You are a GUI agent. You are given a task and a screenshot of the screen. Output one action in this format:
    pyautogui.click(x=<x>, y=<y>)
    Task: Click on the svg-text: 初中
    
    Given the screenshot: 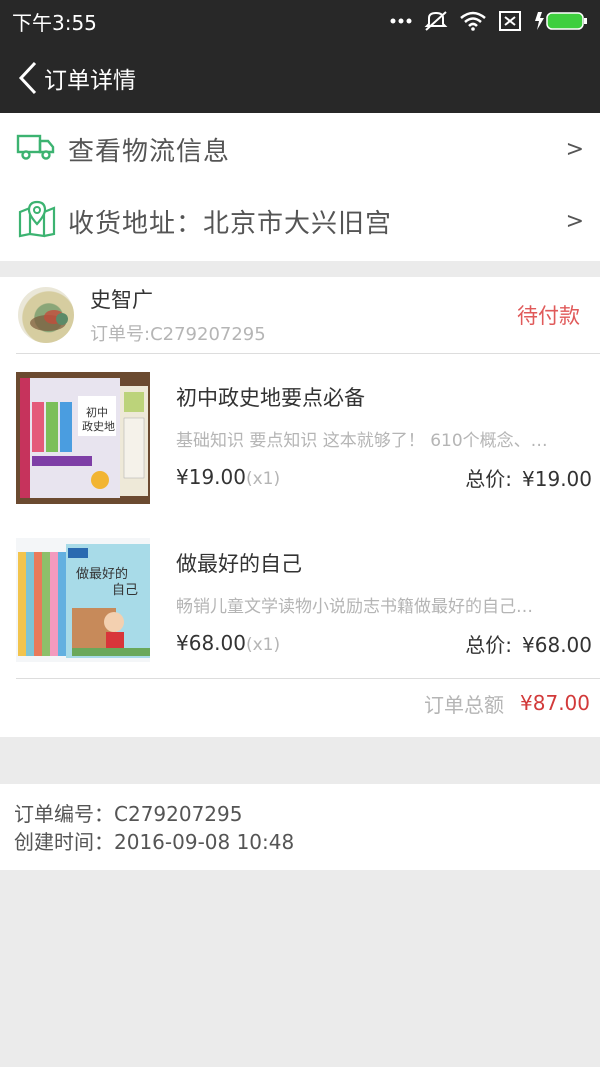 What is the action you would take?
    pyautogui.click(x=97, y=412)
    